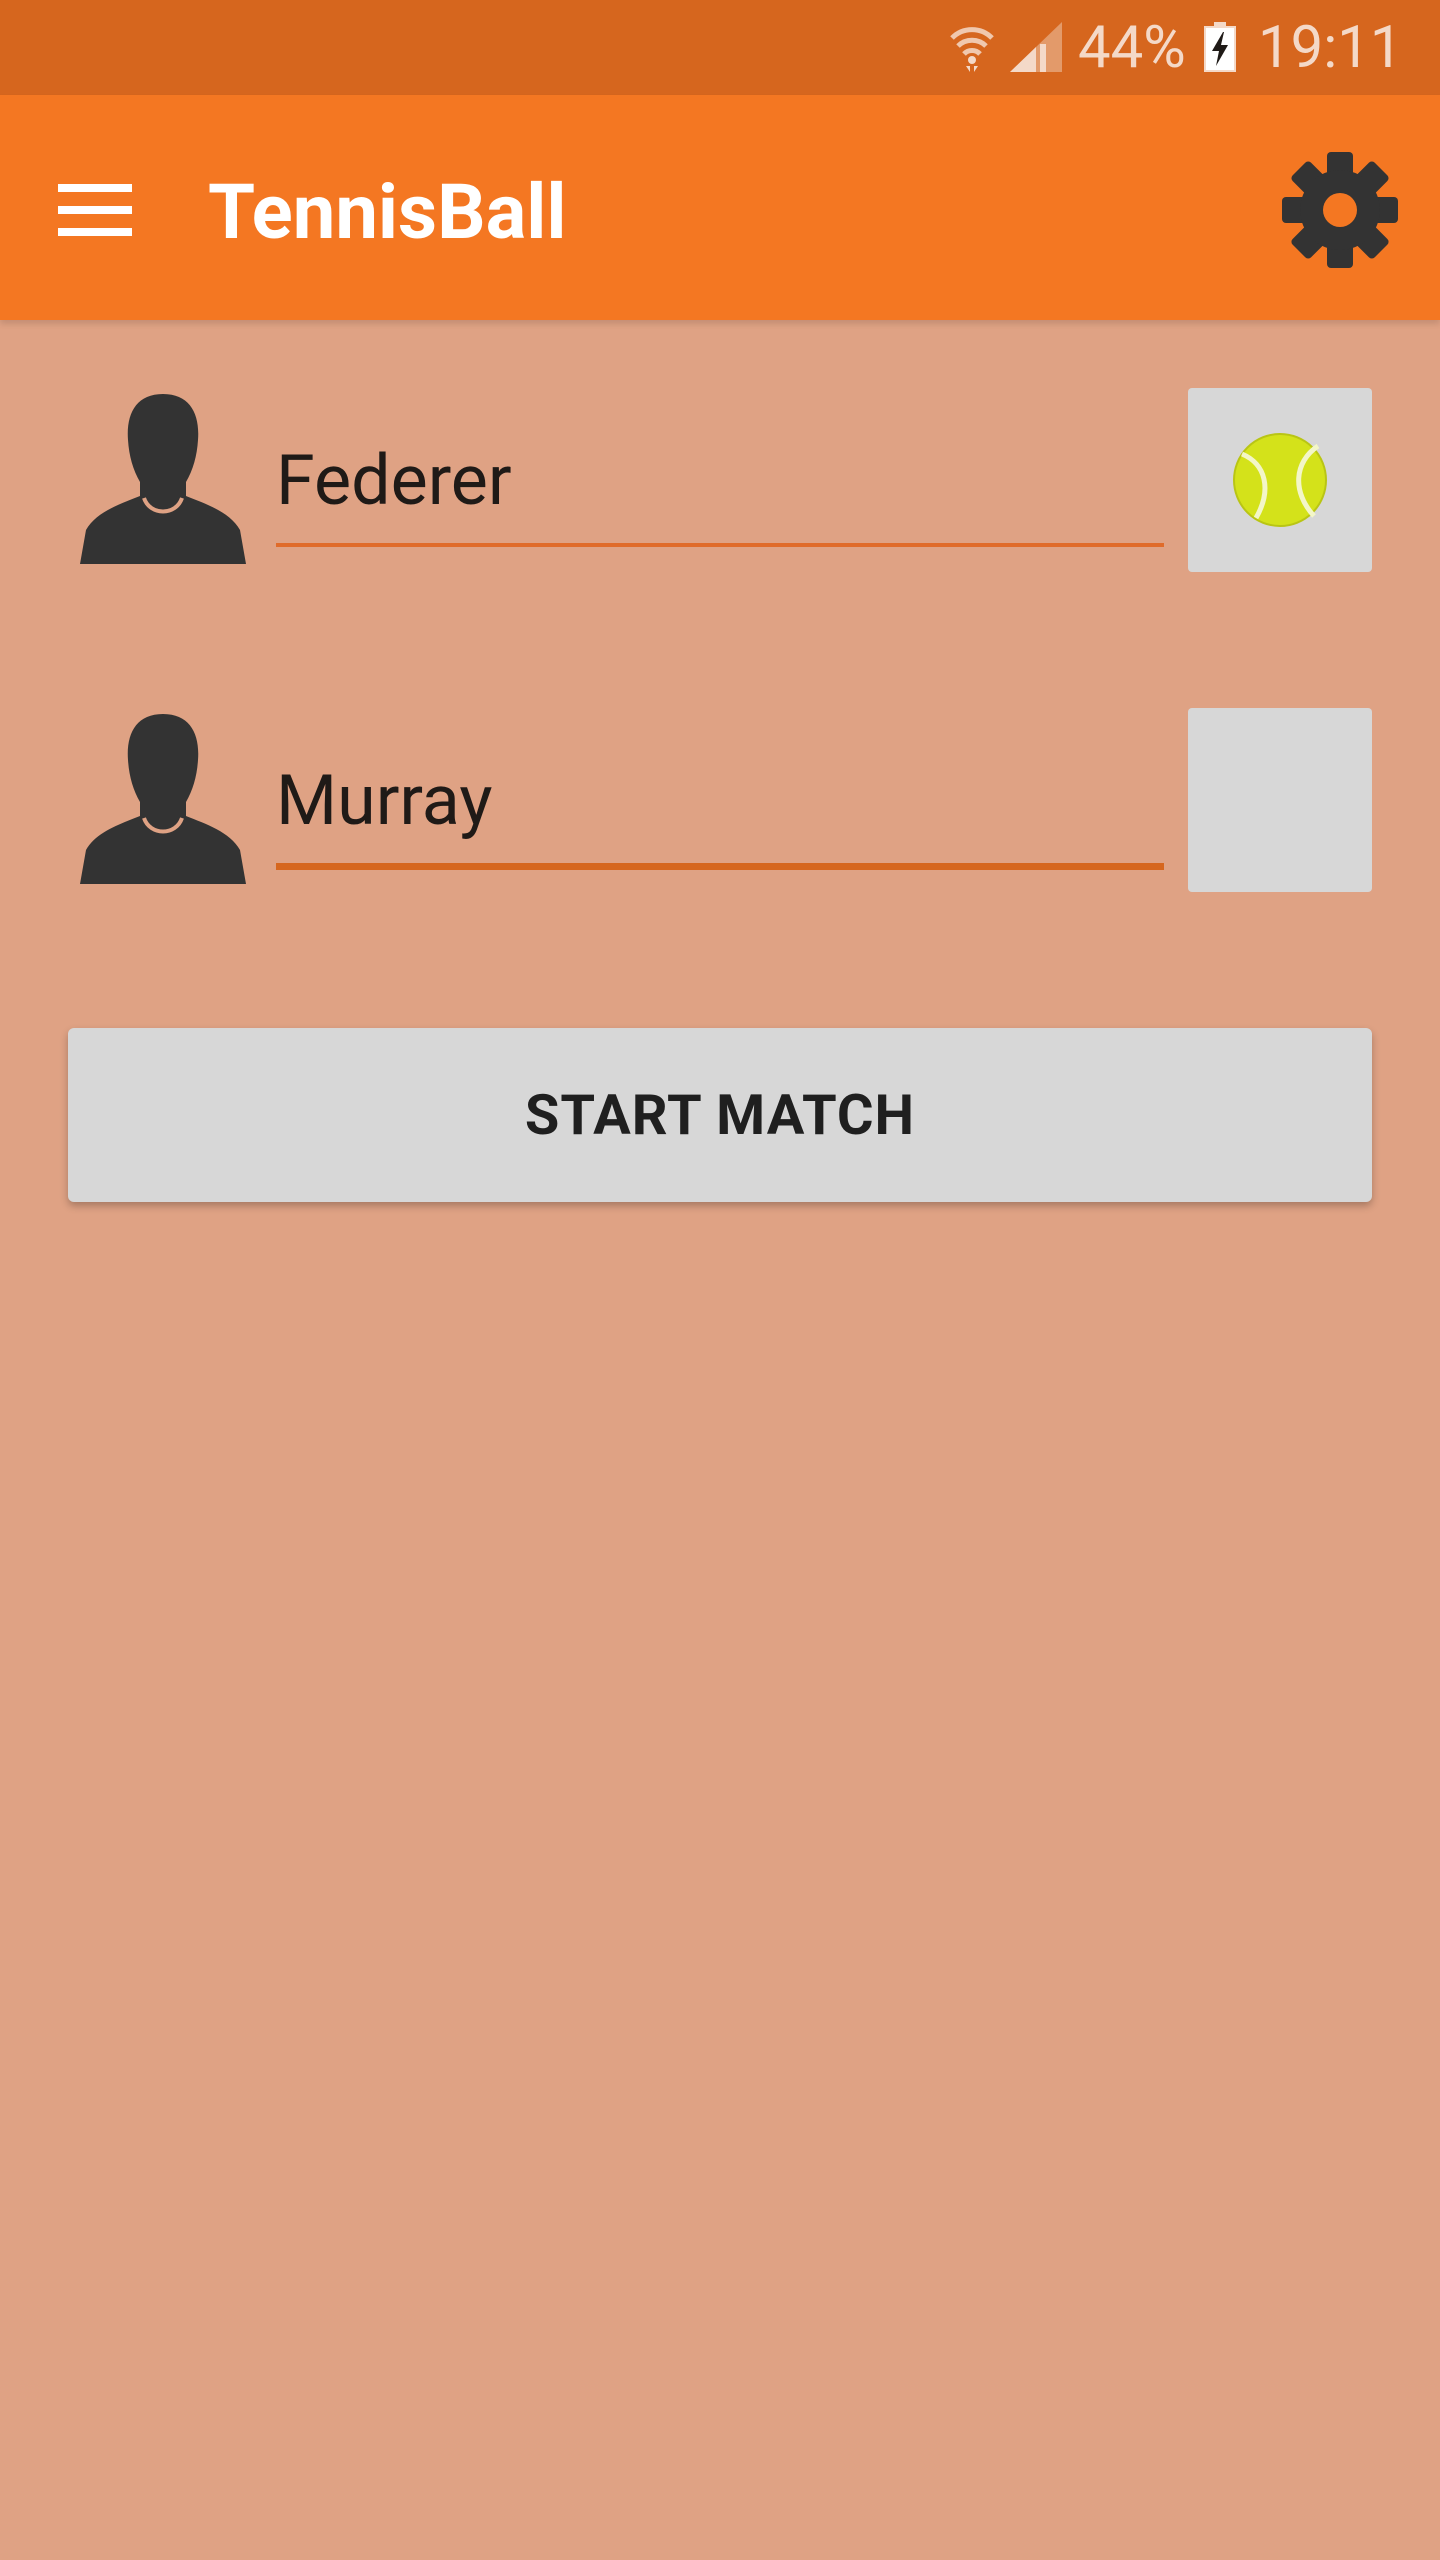 This screenshot has height=2560, width=1440. Describe the element at coordinates (720, 545) in the screenshot. I see `player-1-name-underline` at that location.